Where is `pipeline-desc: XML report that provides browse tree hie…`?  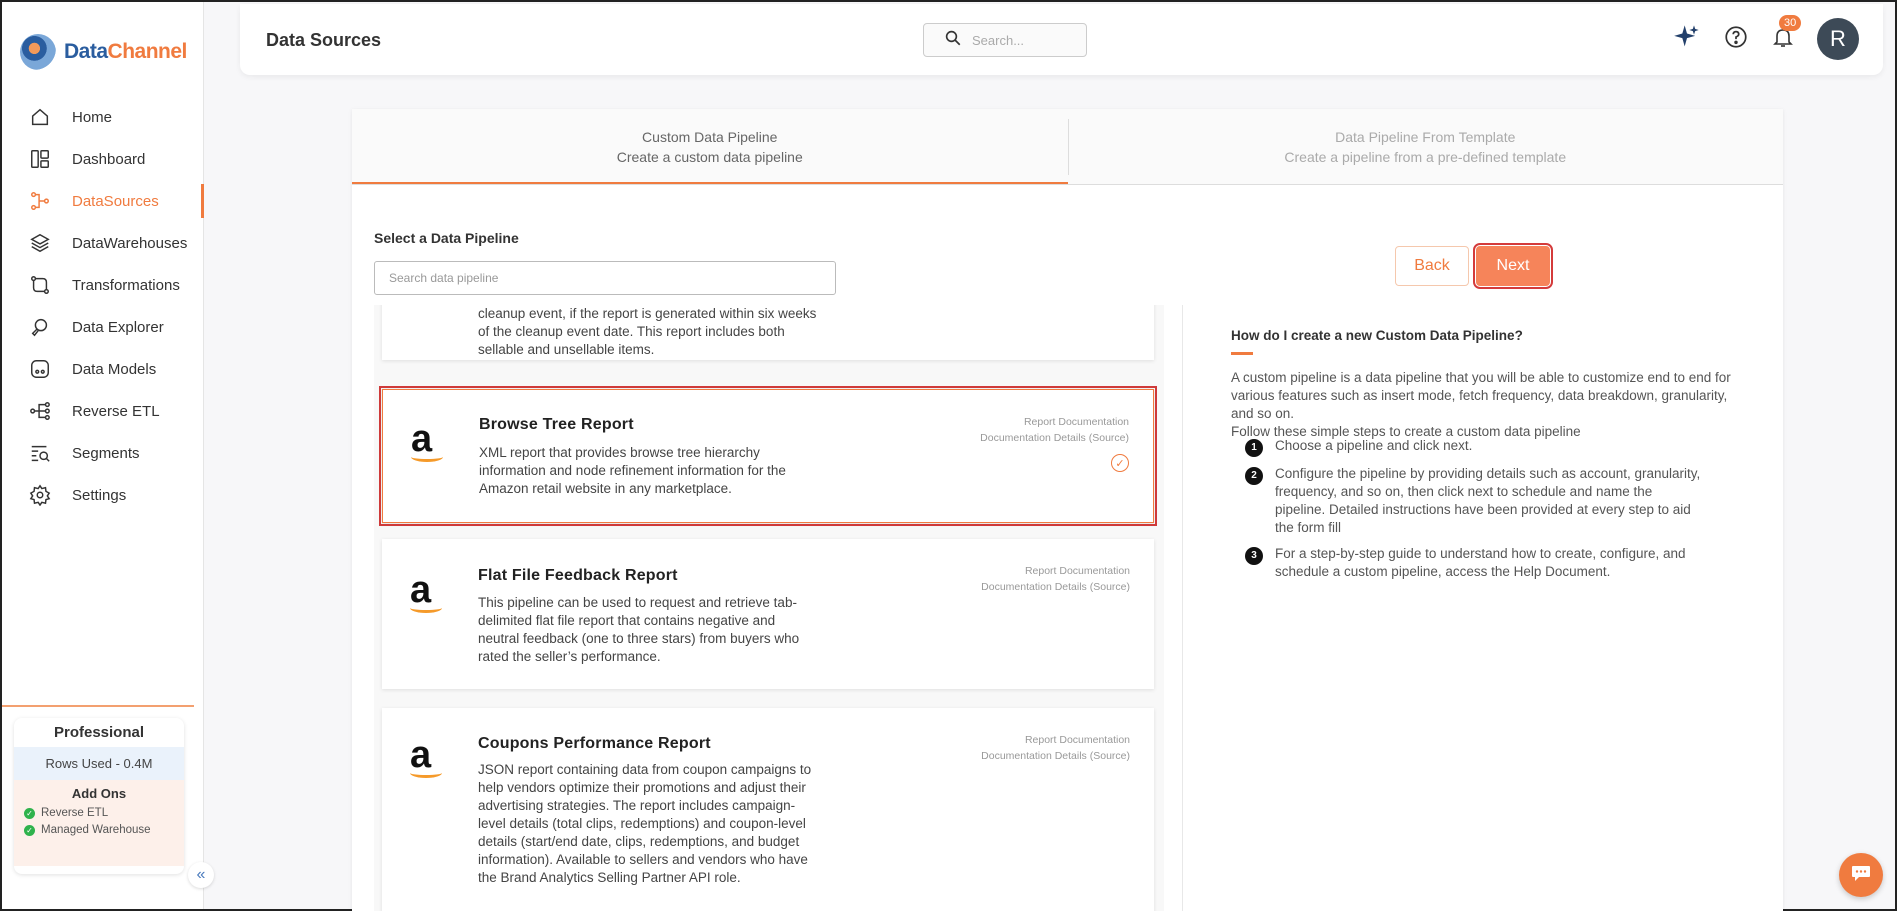 pipeline-desc: XML report that provides browse tree hie… is located at coordinates (632, 470).